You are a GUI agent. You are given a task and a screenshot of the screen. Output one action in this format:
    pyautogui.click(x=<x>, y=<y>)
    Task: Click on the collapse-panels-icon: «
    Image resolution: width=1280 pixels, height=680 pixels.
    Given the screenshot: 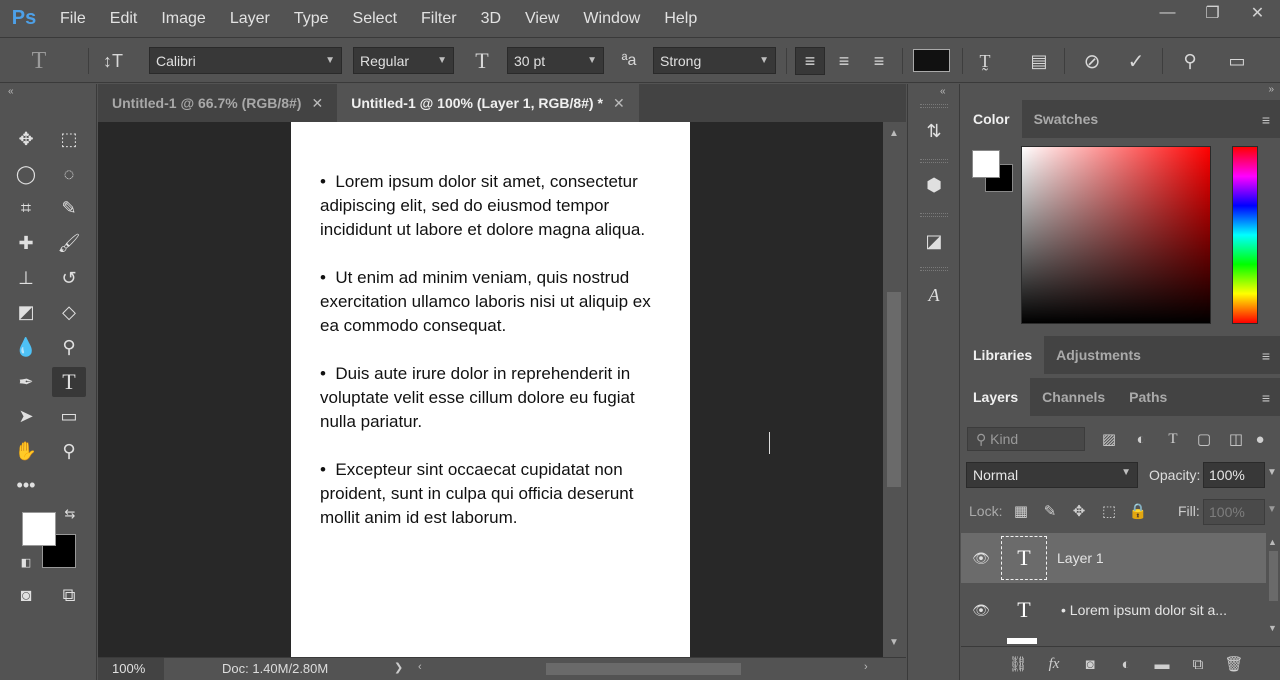 What is the action you would take?
    pyautogui.click(x=943, y=91)
    